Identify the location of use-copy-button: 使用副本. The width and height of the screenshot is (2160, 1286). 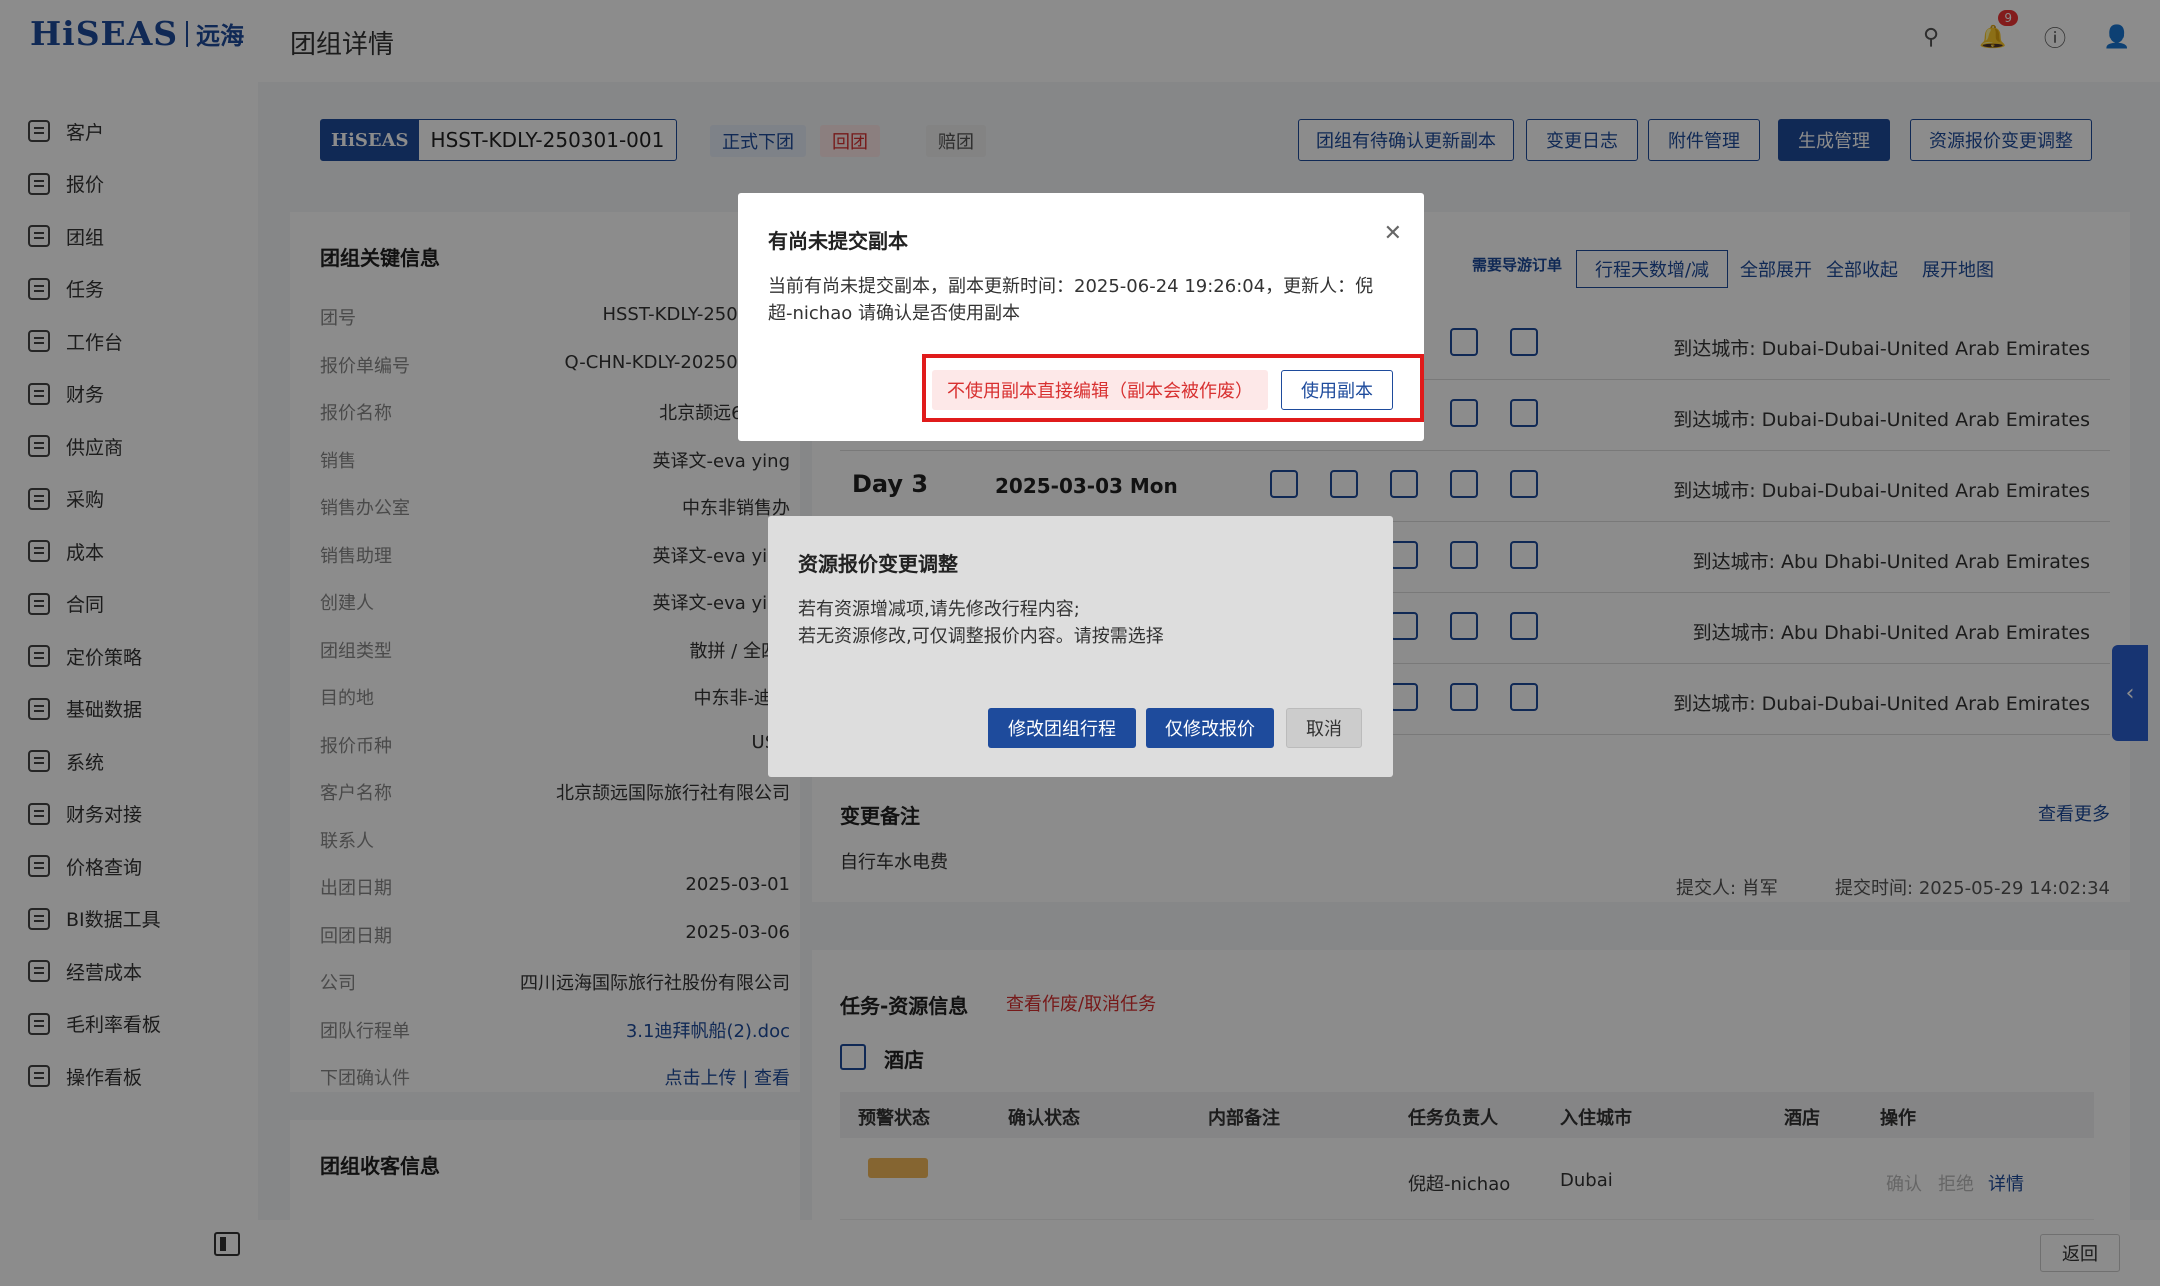
(1337, 390).